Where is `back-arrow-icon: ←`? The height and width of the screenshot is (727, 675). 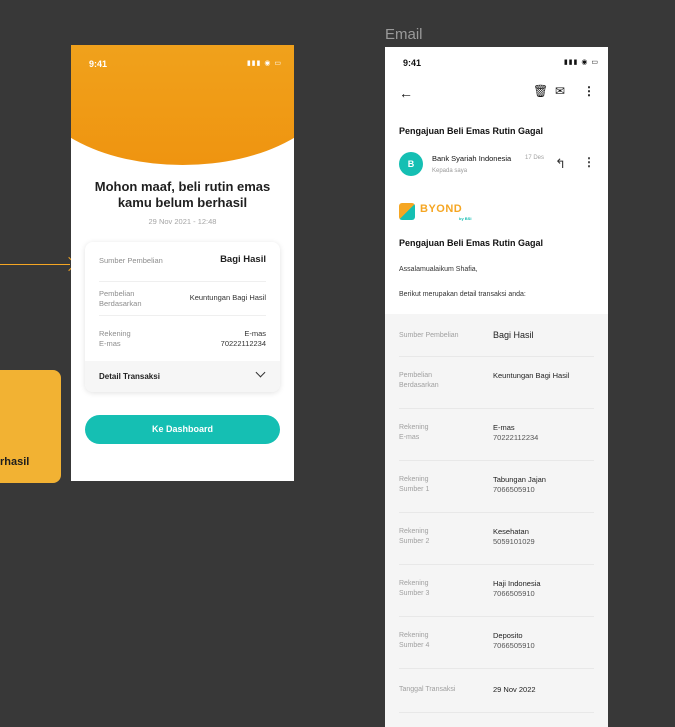
back-arrow-icon: ← is located at coordinates (406, 93).